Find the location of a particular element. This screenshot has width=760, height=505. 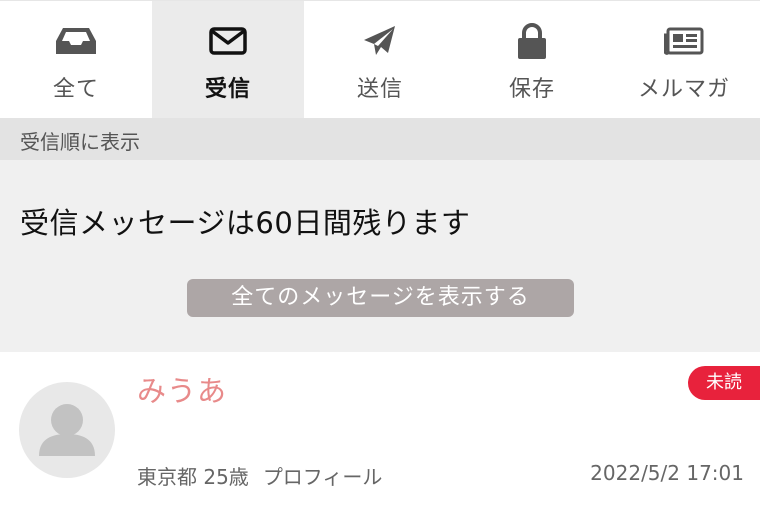

profile-link: プロフィール is located at coordinates (323, 477).